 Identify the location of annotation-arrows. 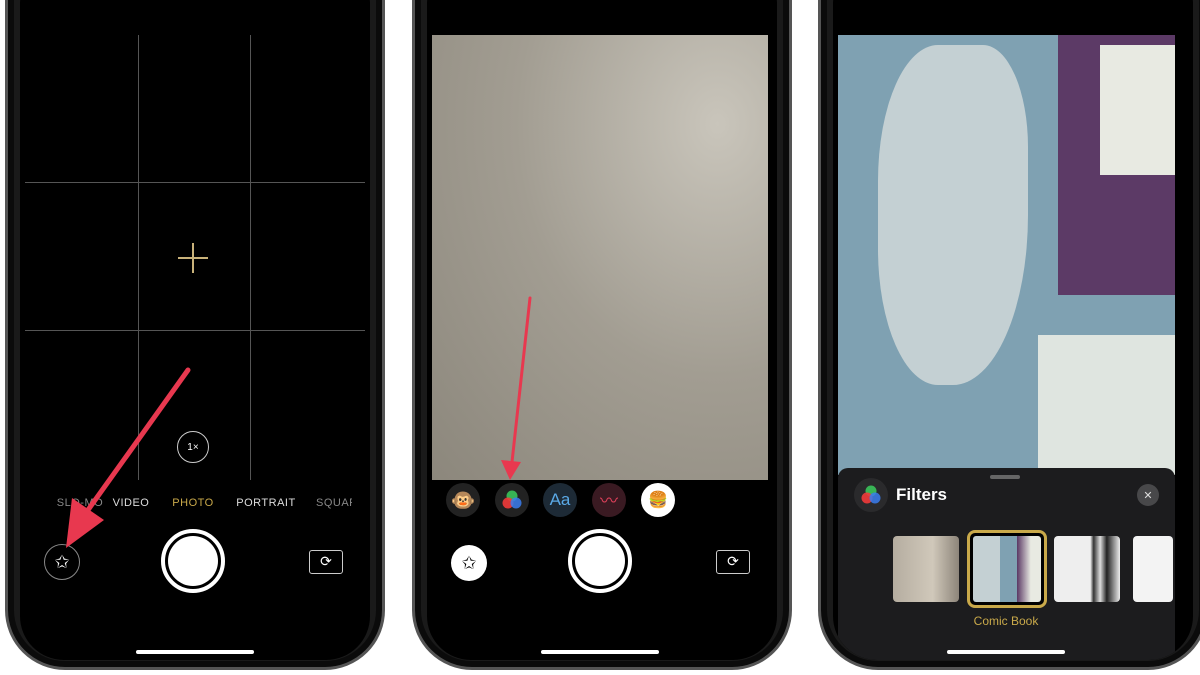
(299, 422).